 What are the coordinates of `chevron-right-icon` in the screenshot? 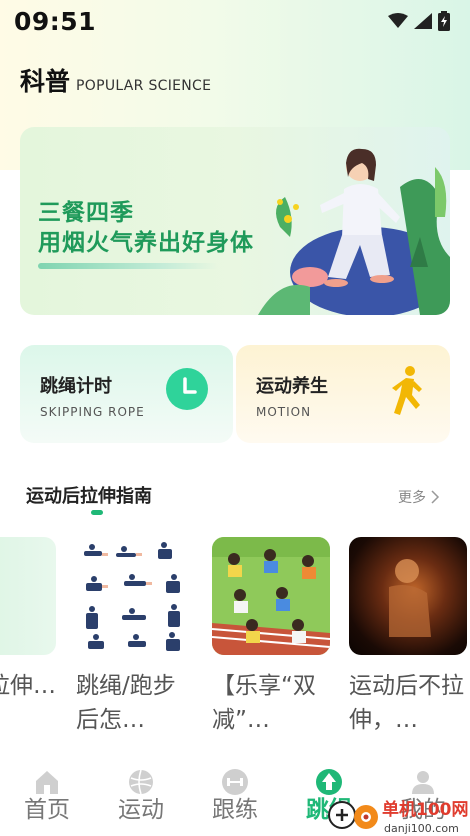 It's located at (435, 497).